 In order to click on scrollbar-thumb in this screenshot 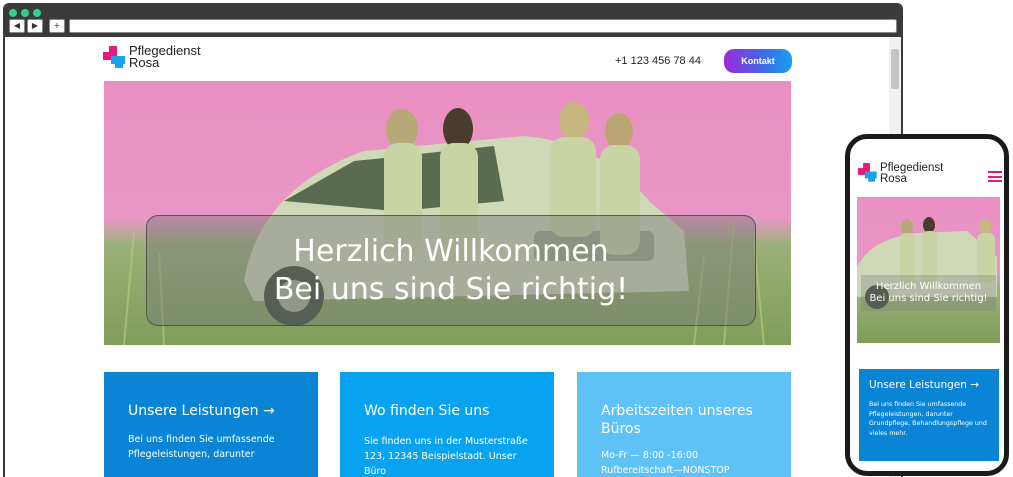, I will do `click(895, 69)`.